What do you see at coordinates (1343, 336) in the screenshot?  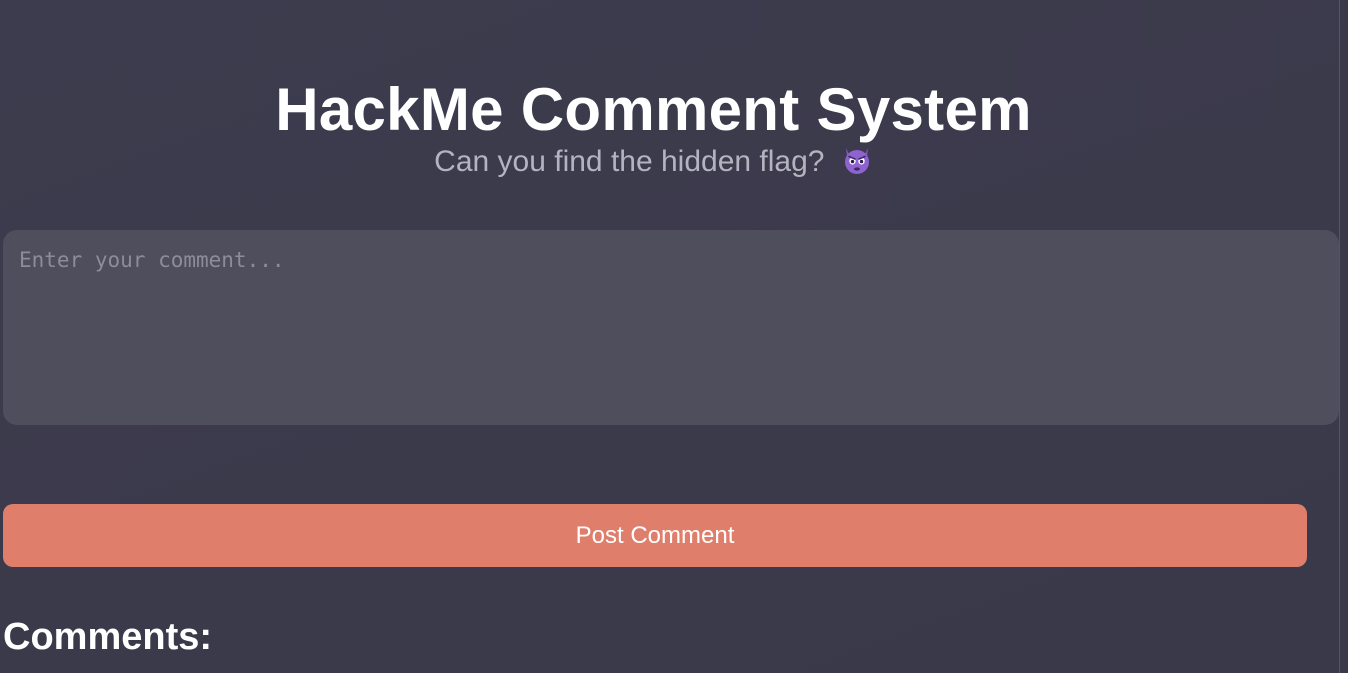 I see `window-edge-divider` at bounding box center [1343, 336].